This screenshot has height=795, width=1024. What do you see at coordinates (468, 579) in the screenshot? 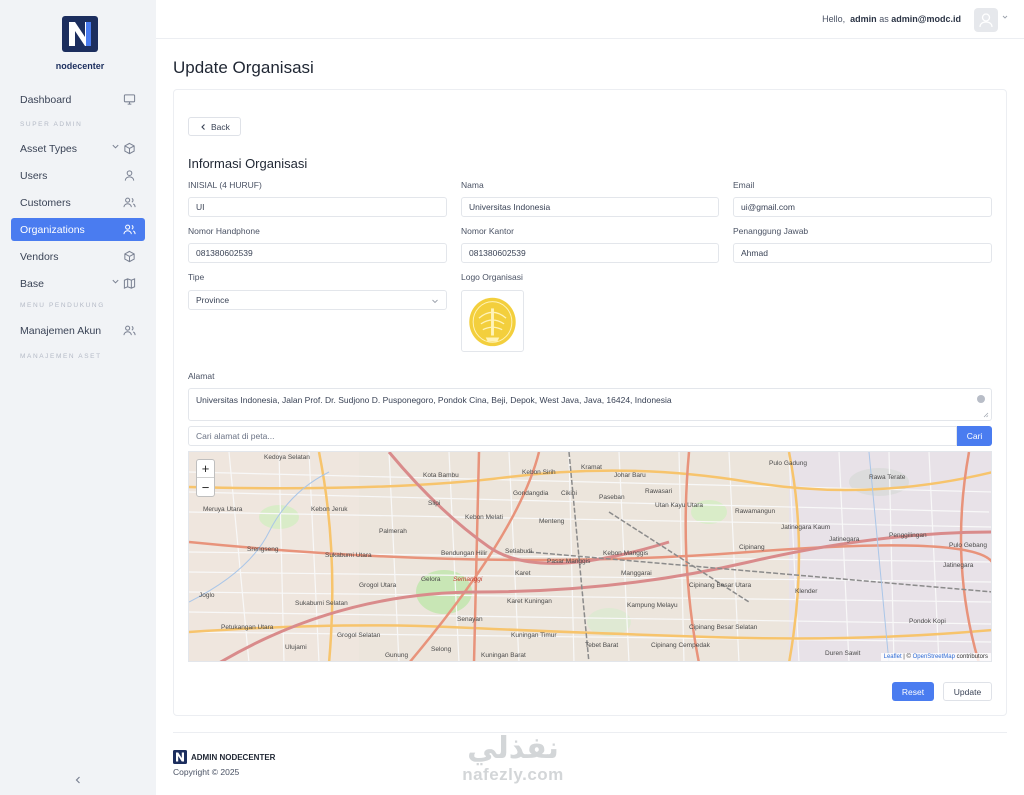
I see `map-label: Semanggi` at bounding box center [468, 579].